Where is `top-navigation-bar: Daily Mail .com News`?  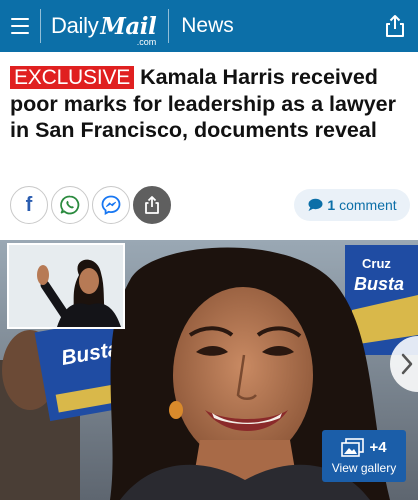 top-navigation-bar: Daily Mail .com News is located at coordinates (209, 26).